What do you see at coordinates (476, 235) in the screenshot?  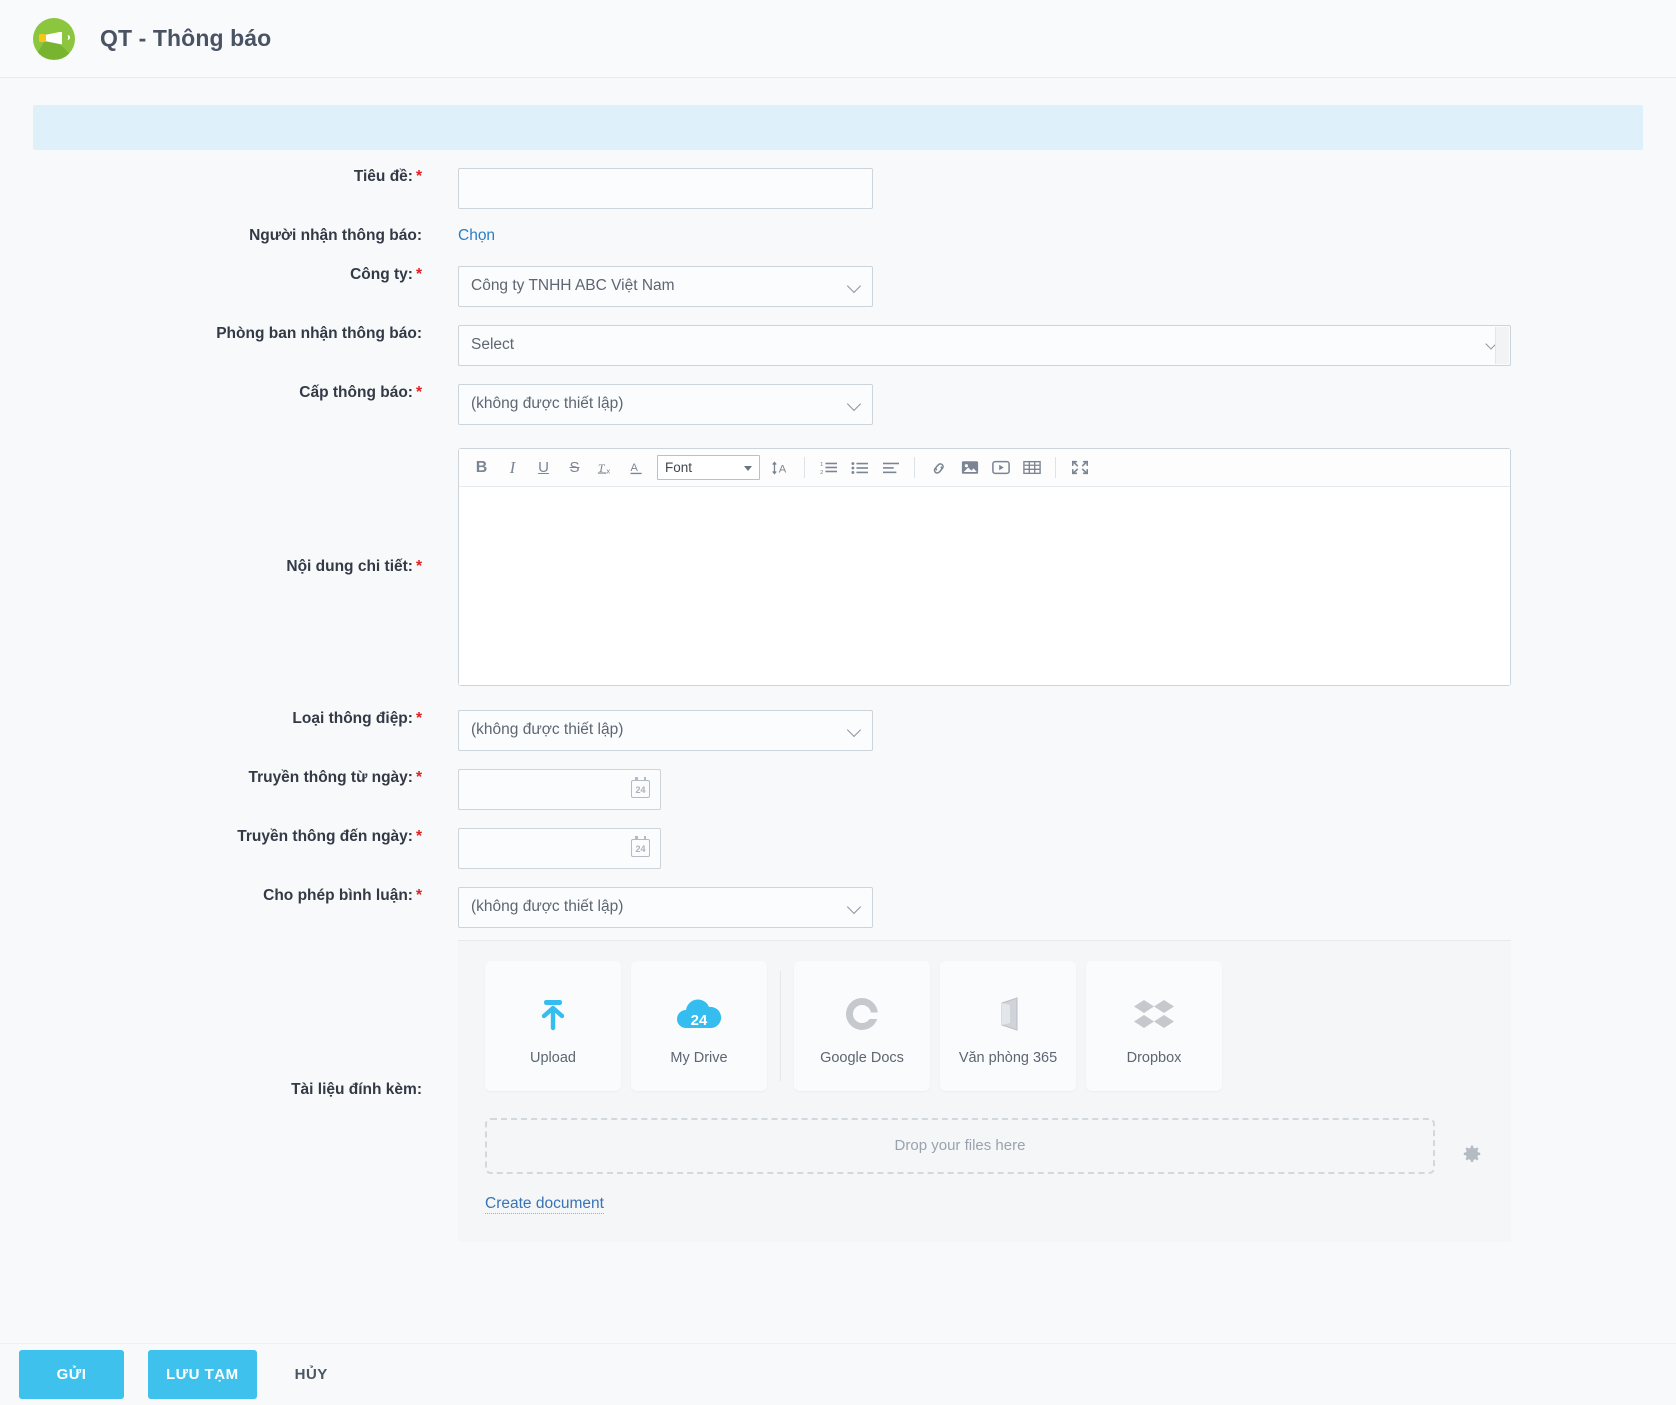 I see `choose-recipient-link: Chọn` at bounding box center [476, 235].